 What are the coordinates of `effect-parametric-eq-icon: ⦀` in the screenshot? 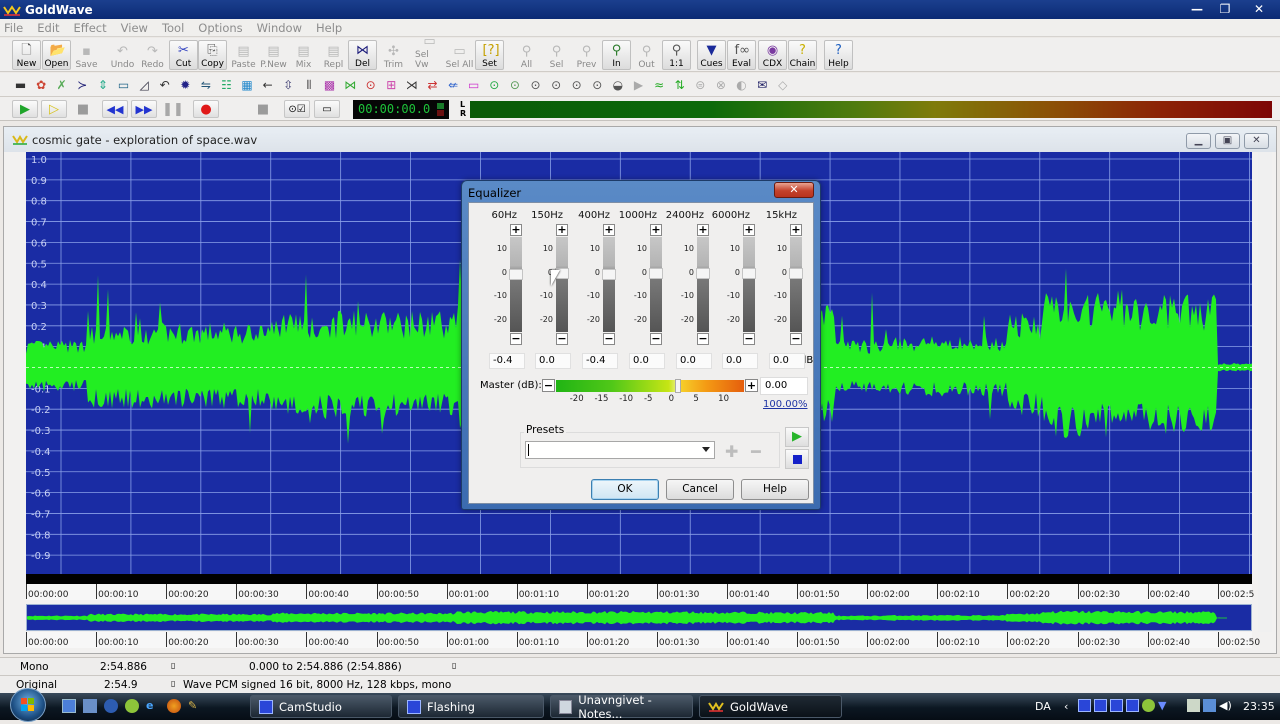 It's located at (308, 85).